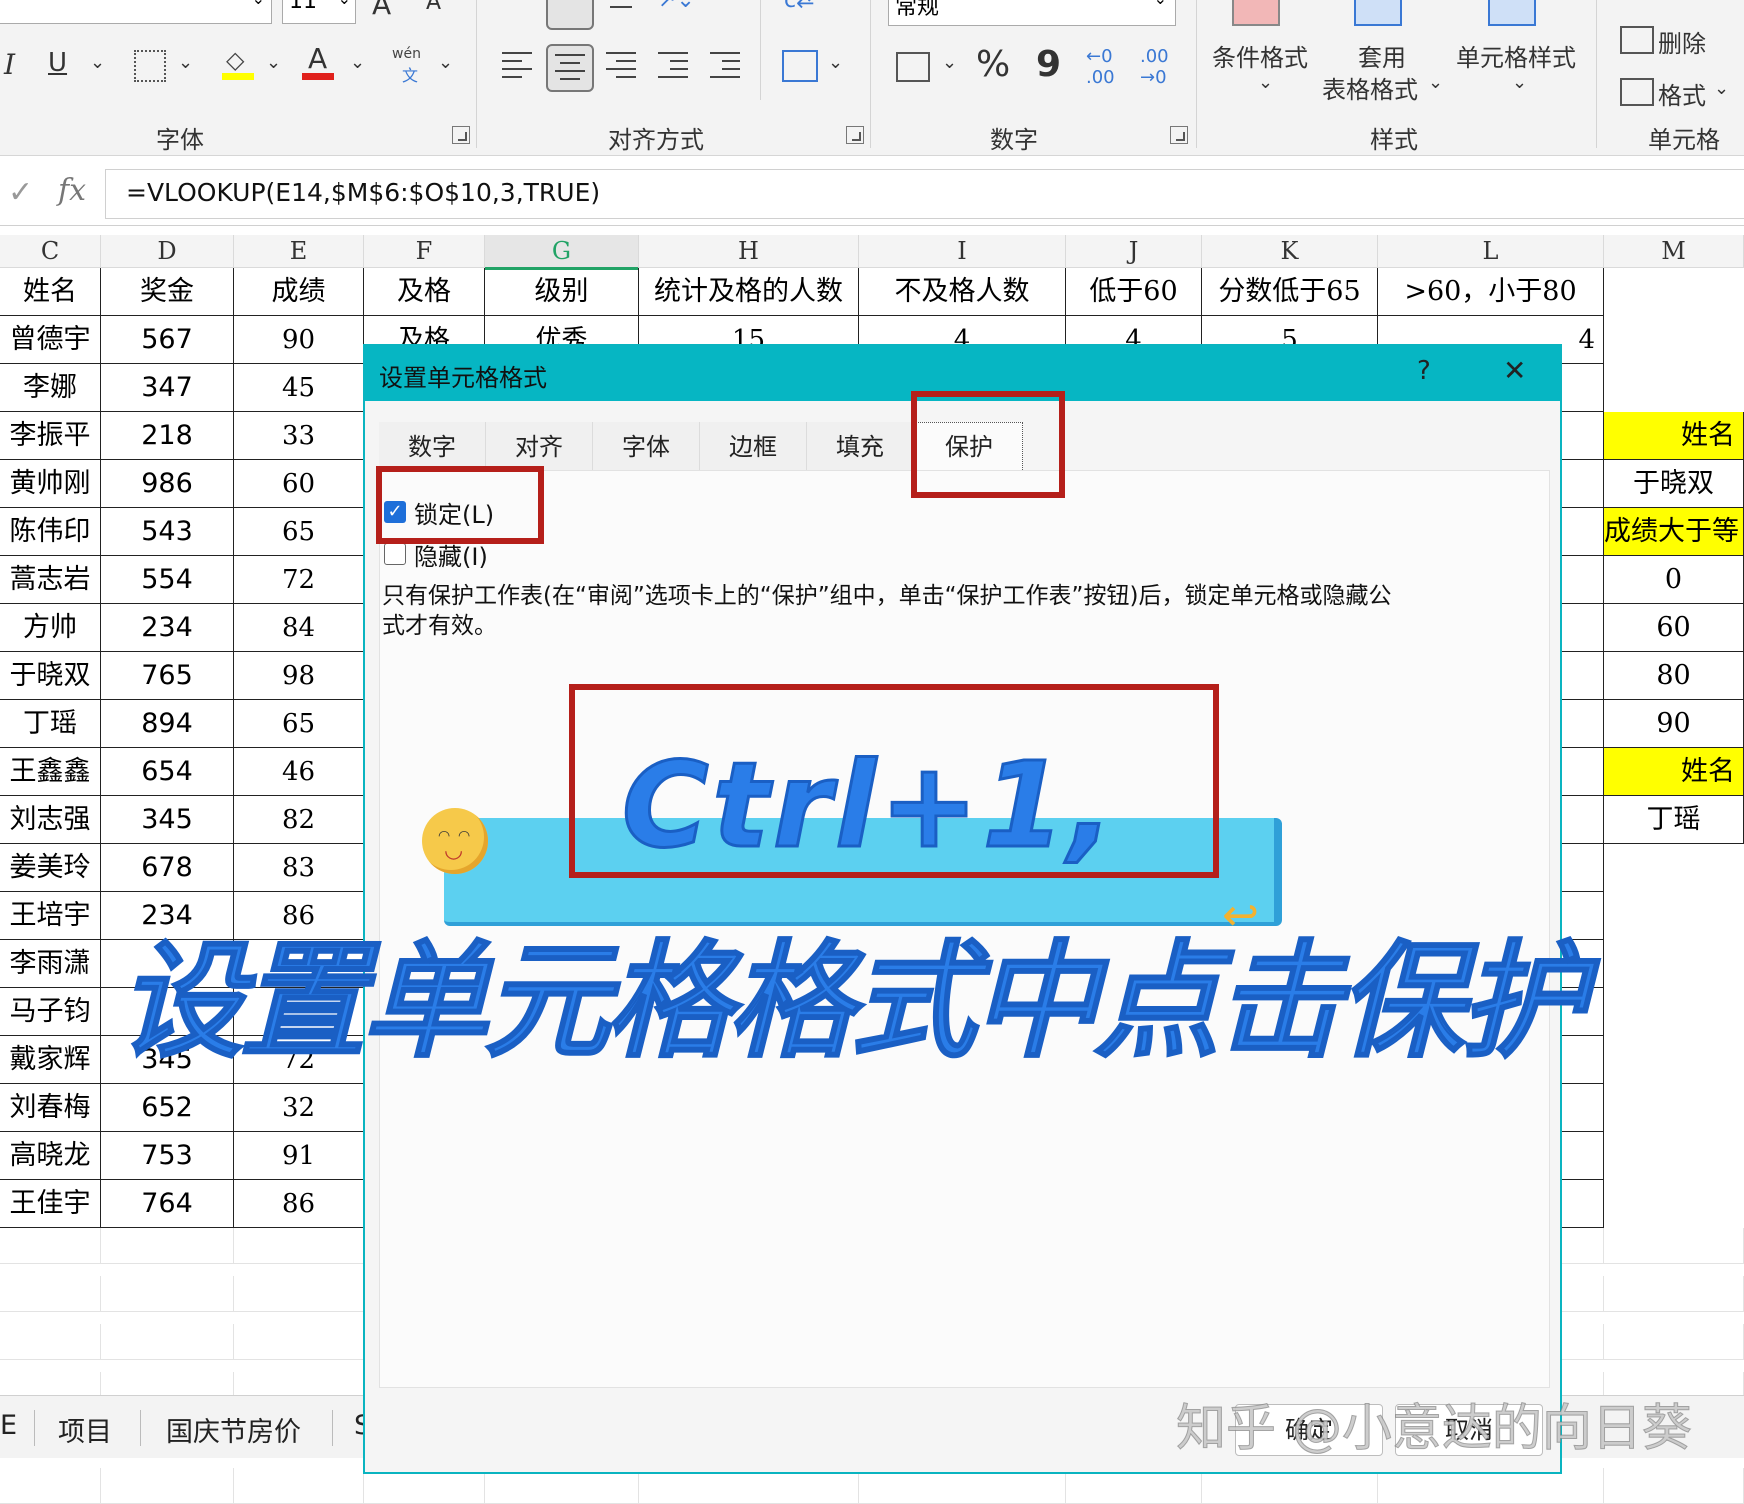 The width and height of the screenshot is (1744, 1504). I want to click on table-name-cell: 姜美玲, so click(50, 868).